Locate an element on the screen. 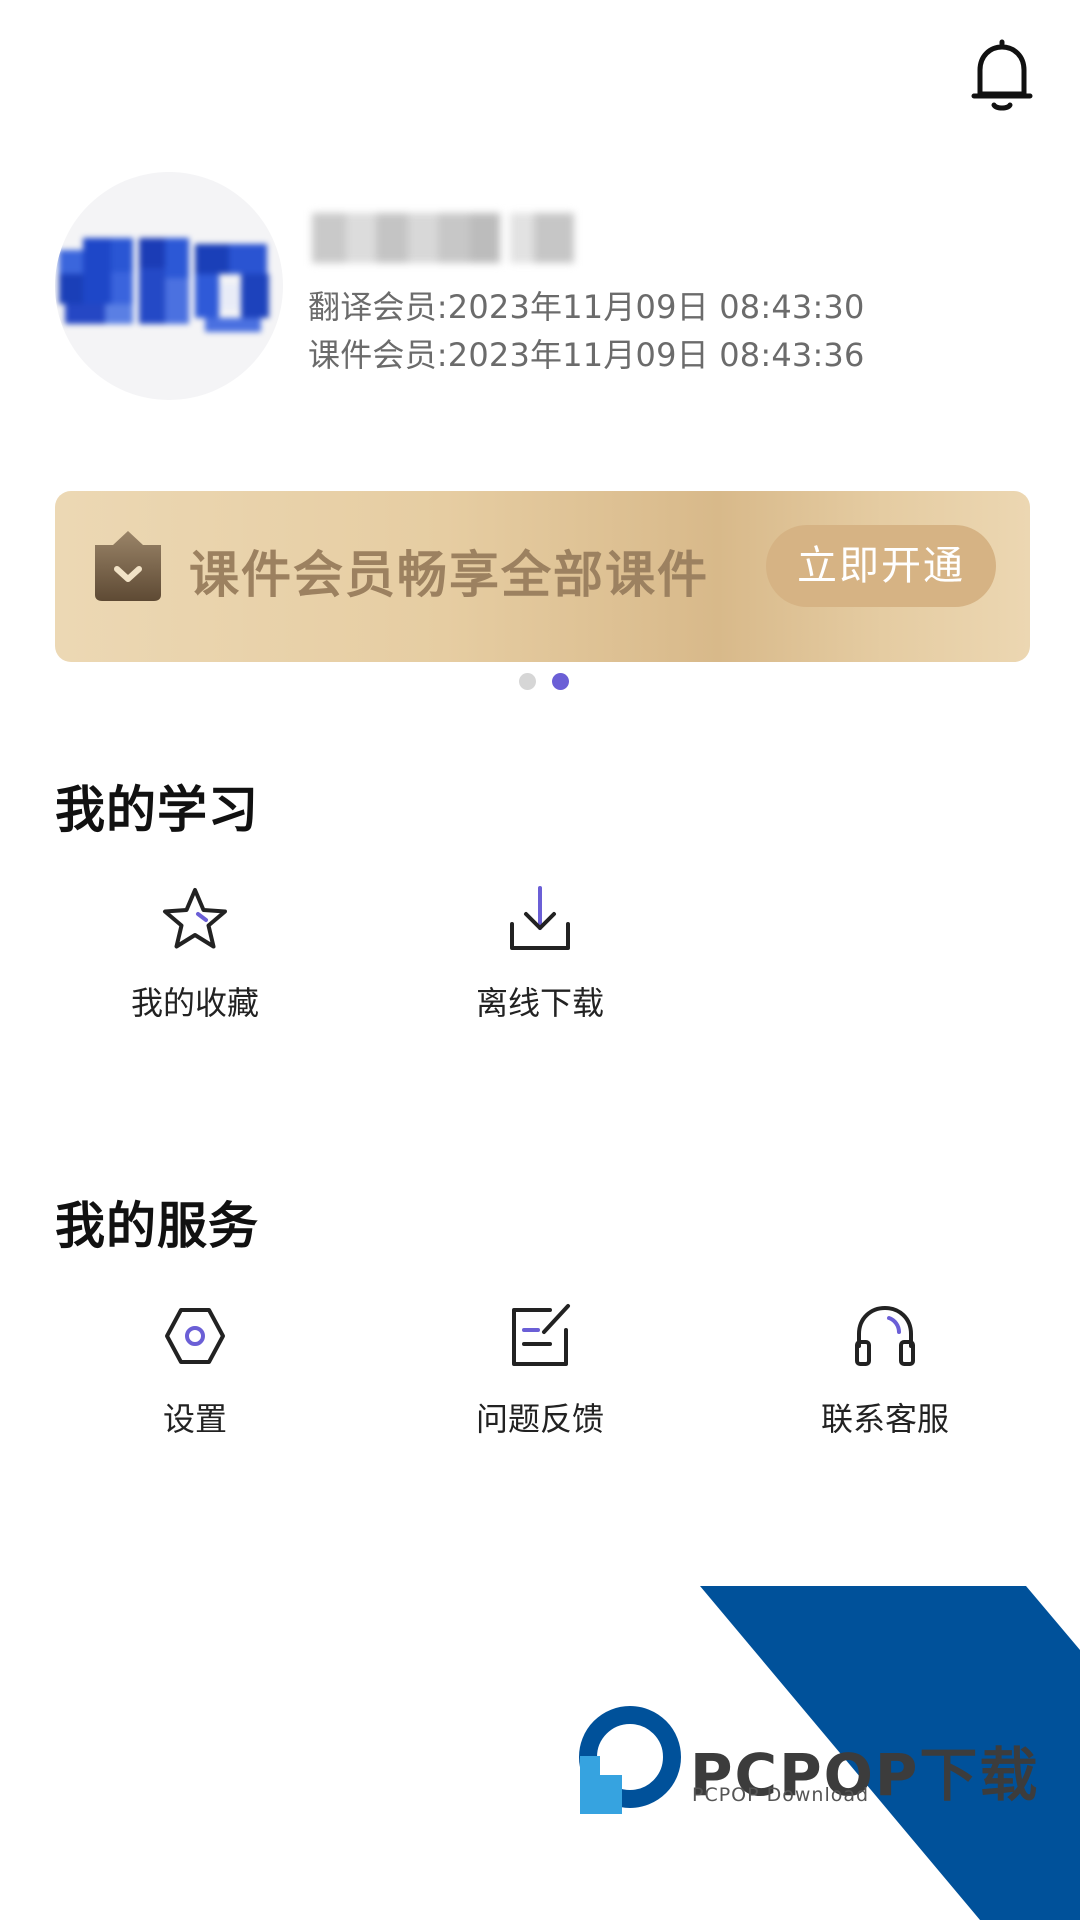  notification-bell-icon is located at coordinates (1002, 75).